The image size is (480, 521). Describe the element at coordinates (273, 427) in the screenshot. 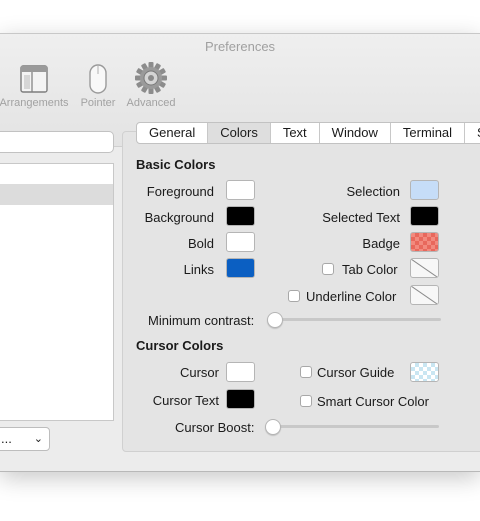

I see `cursor-boost-slider-knob` at that location.